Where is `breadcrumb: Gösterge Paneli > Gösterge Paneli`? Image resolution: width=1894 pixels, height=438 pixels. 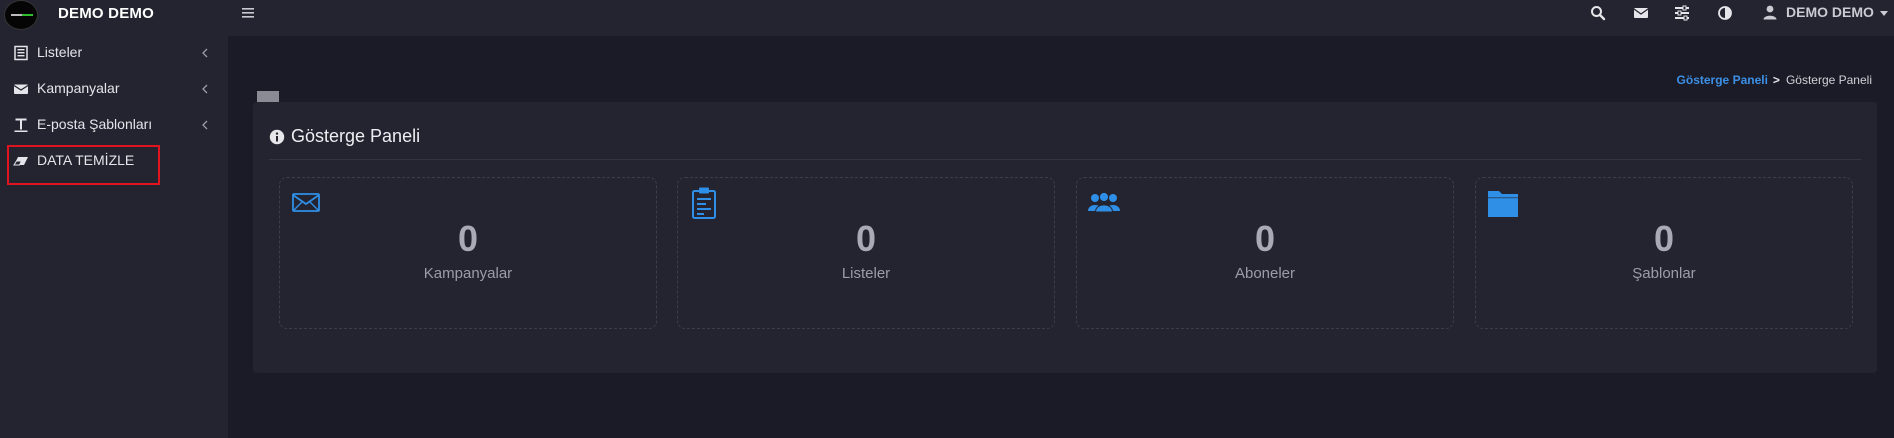 breadcrumb: Gösterge Paneli > Gösterge Paneli is located at coordinates (1774, 80).